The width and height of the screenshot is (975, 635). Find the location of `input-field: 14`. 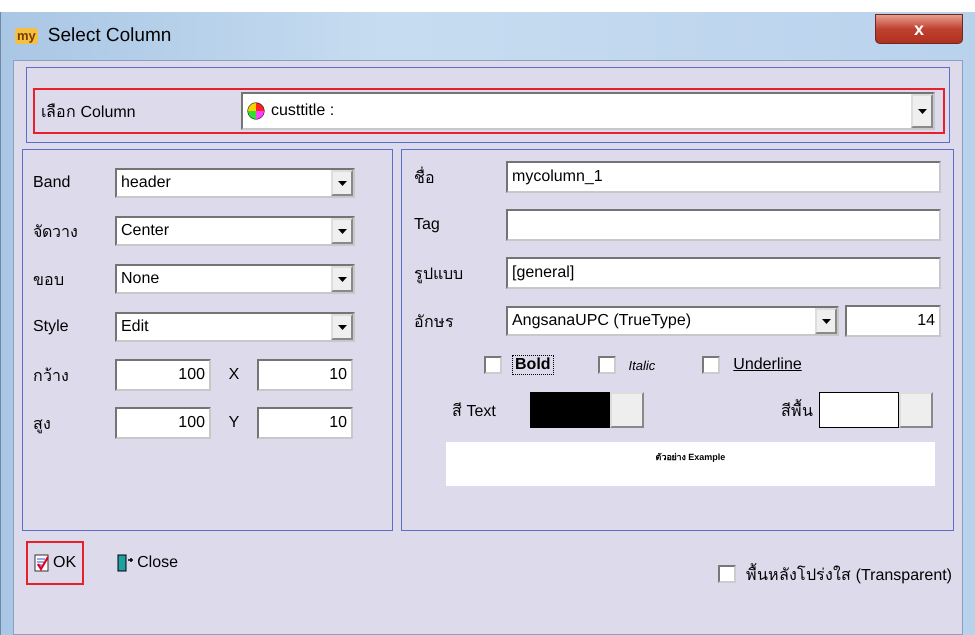

input-field: 14 is located at coordinates (893, 321).